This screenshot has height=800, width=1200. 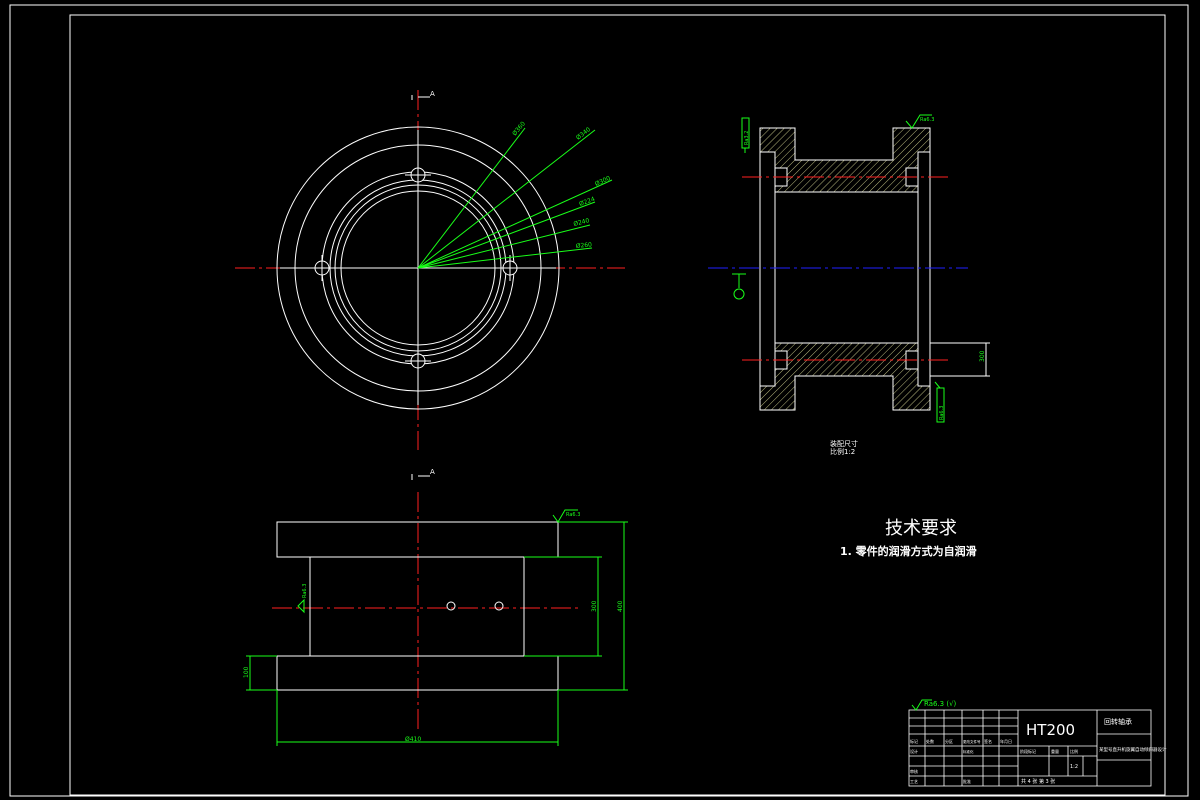 What do you see at coordinates (305, 591) in the screenshot?
I see `bottom-roughness-left: Ra6.3` at bounding box center [305, 591].